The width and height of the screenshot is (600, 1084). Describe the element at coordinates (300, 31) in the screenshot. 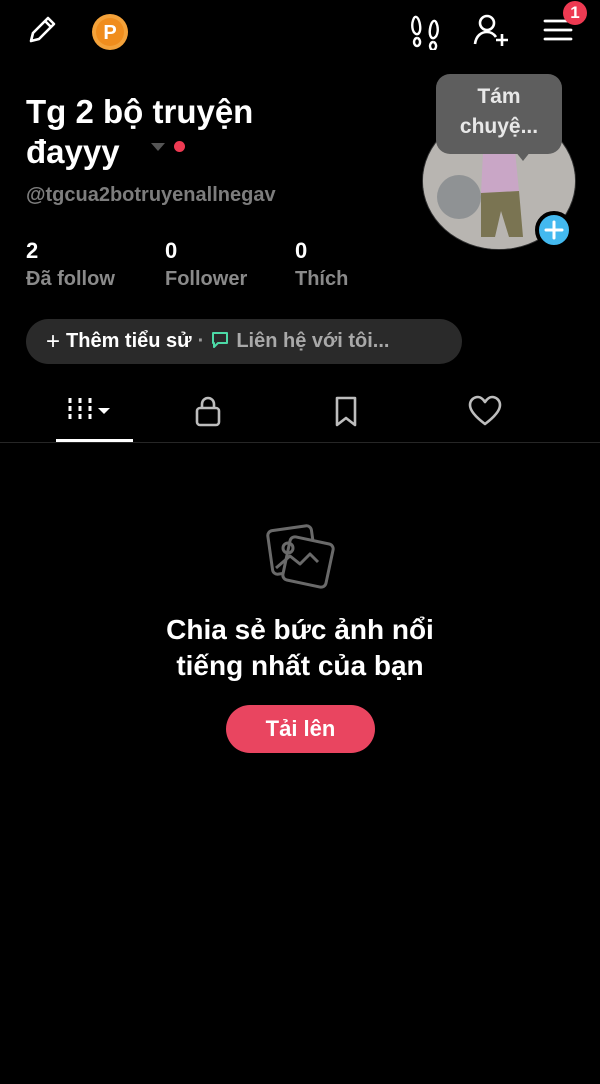

I see `top-bar: P 1` at that location.